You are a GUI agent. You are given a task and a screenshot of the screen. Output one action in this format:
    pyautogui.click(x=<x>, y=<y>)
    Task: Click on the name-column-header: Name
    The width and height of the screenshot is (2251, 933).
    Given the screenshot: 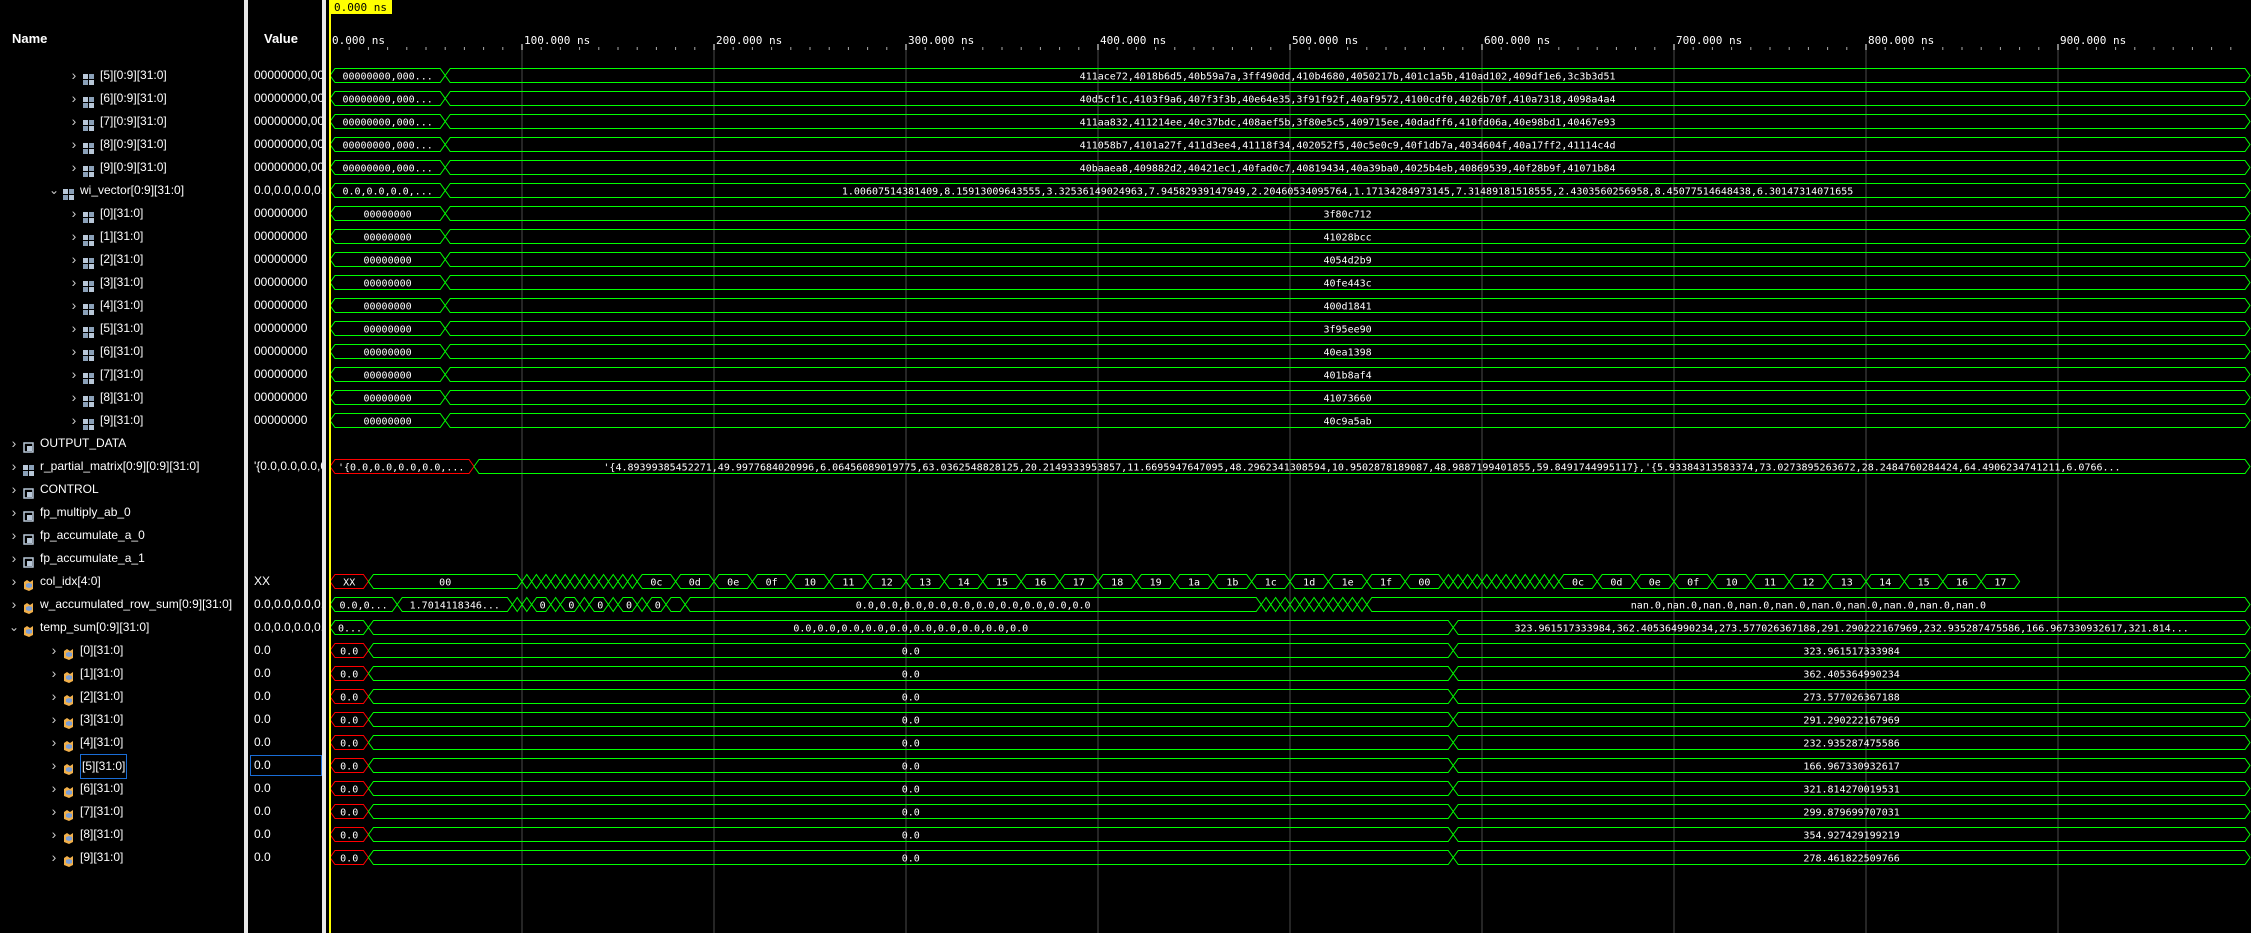 What is the action you would take?
    pyautogui.click(x=29, y=39)
    